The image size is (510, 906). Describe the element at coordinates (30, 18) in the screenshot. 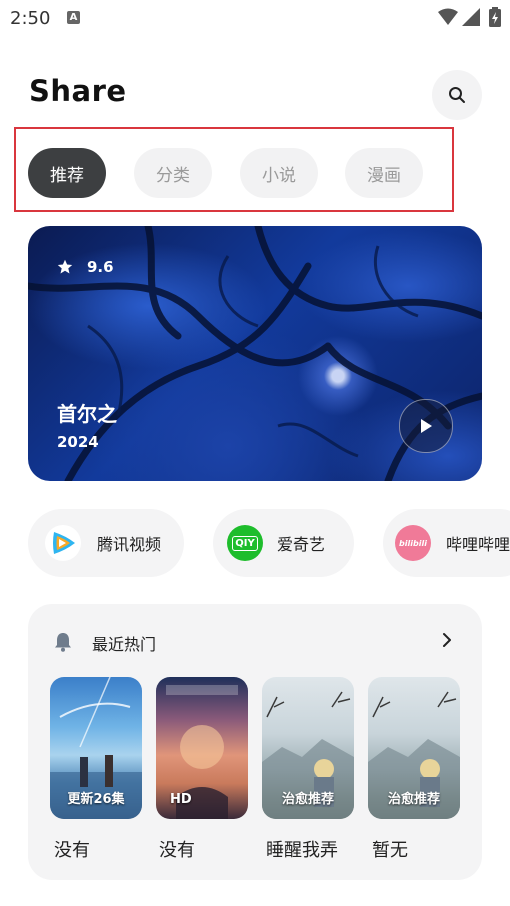

I see `clock: 2:50` at that location.